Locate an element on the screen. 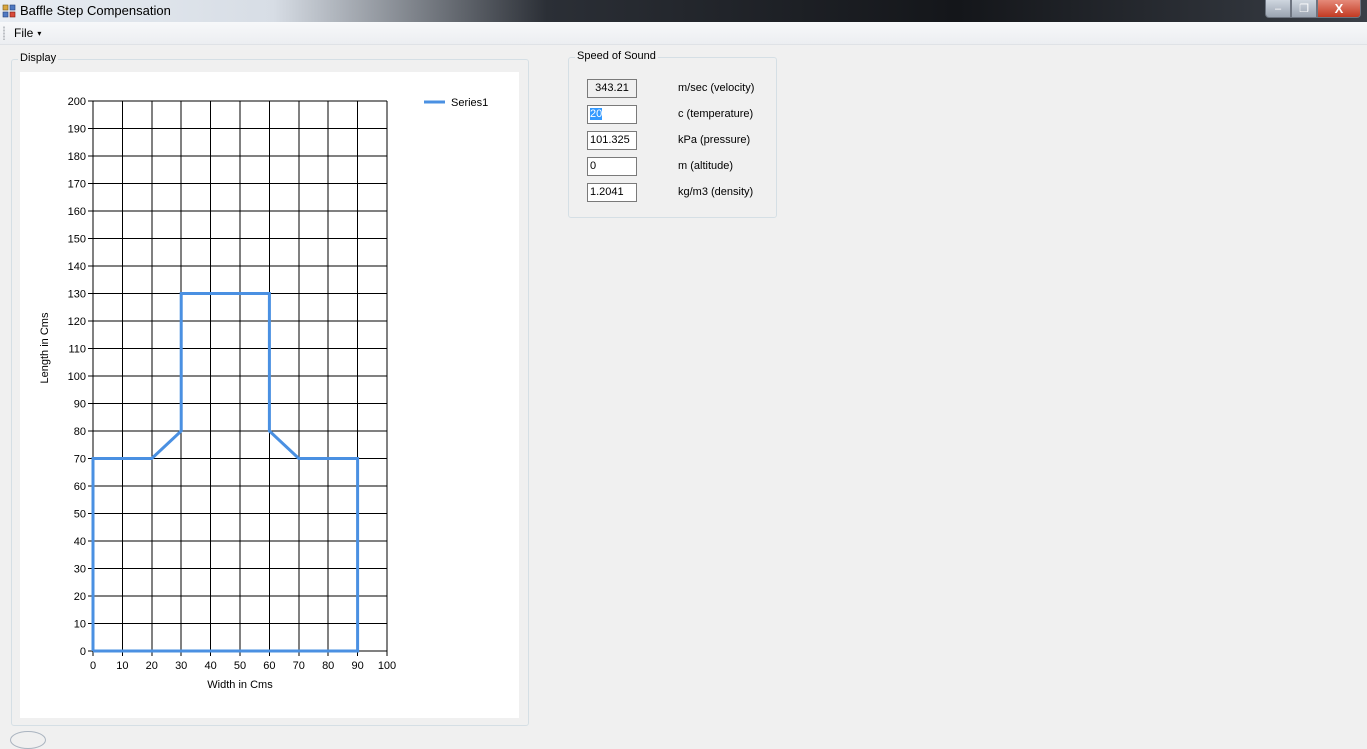  velocity-field: 343.21 is located at coordinates (612, 88).